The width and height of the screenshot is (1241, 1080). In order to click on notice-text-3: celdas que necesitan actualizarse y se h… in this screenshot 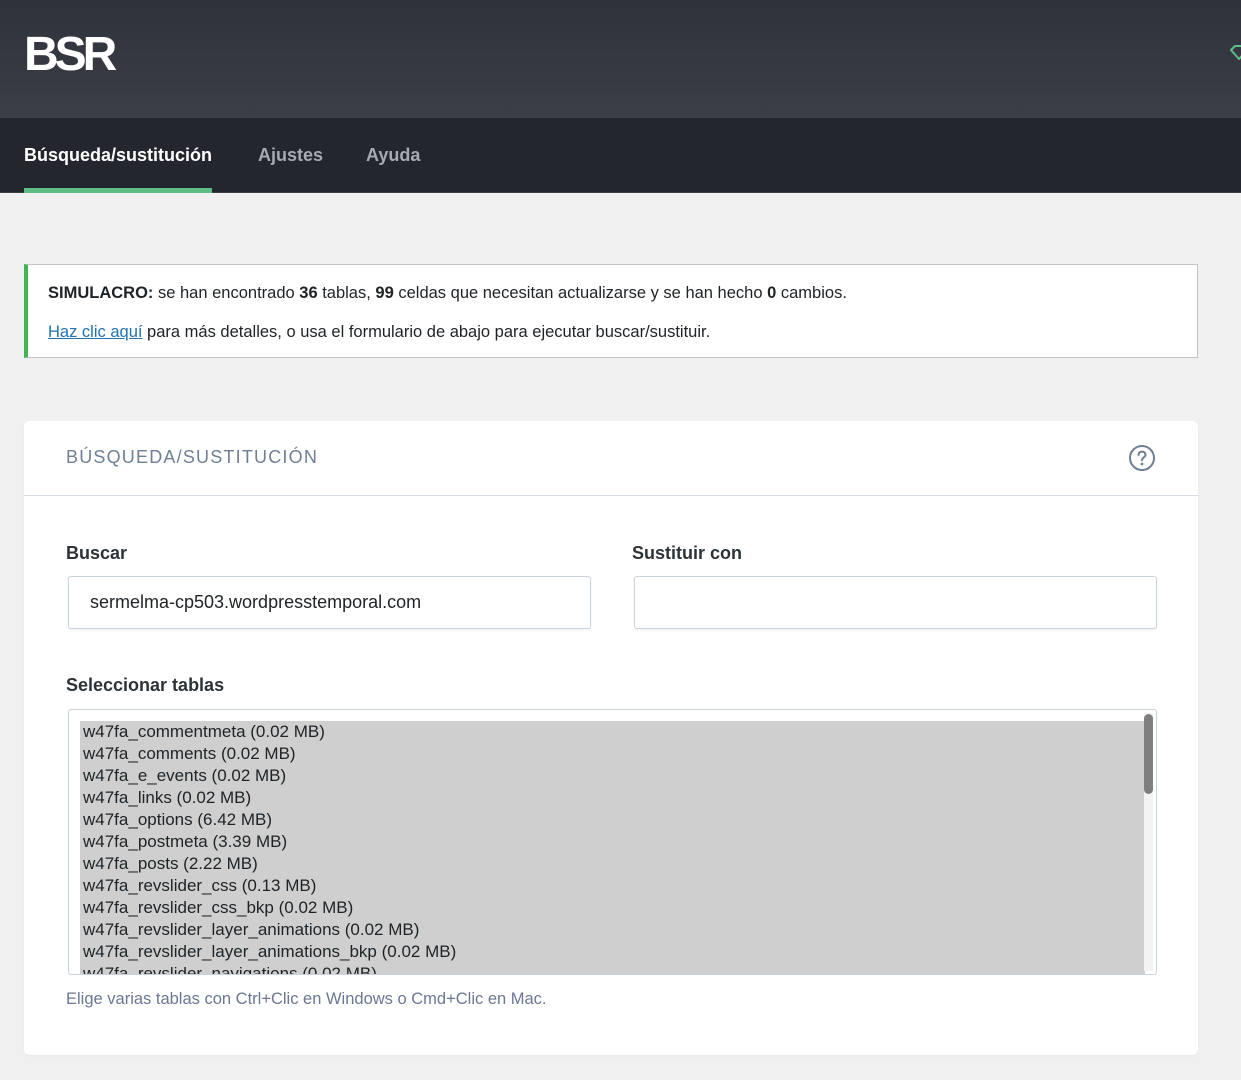, I will do `click(580, 293)`.